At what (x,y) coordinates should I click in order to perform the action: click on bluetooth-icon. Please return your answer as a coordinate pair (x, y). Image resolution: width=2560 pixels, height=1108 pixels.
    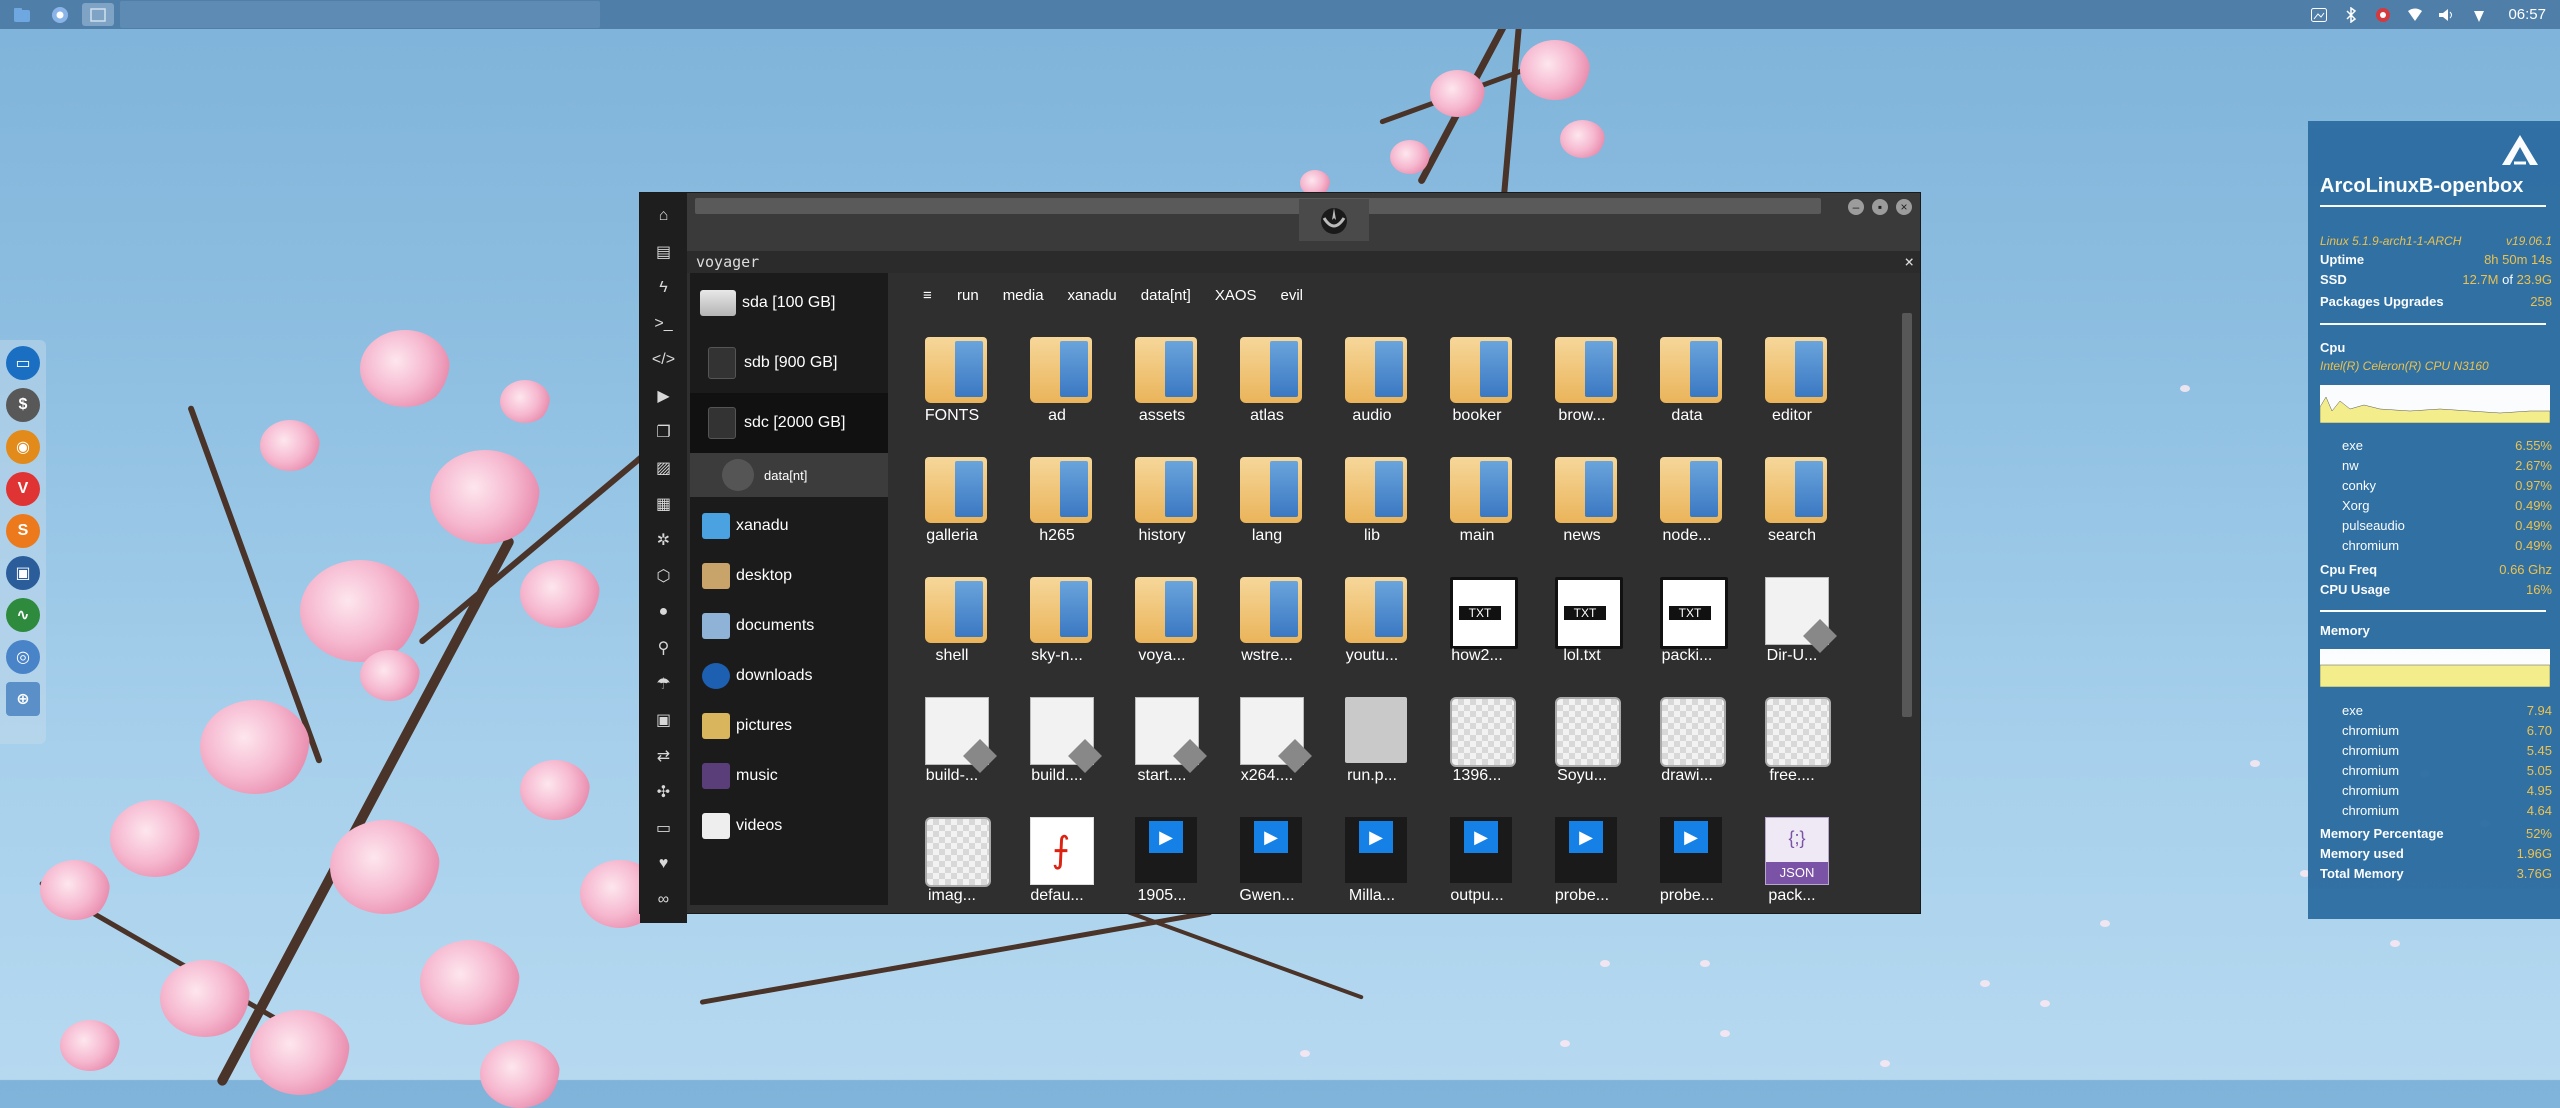
    Looking at the image, I should click on (2351, 15).